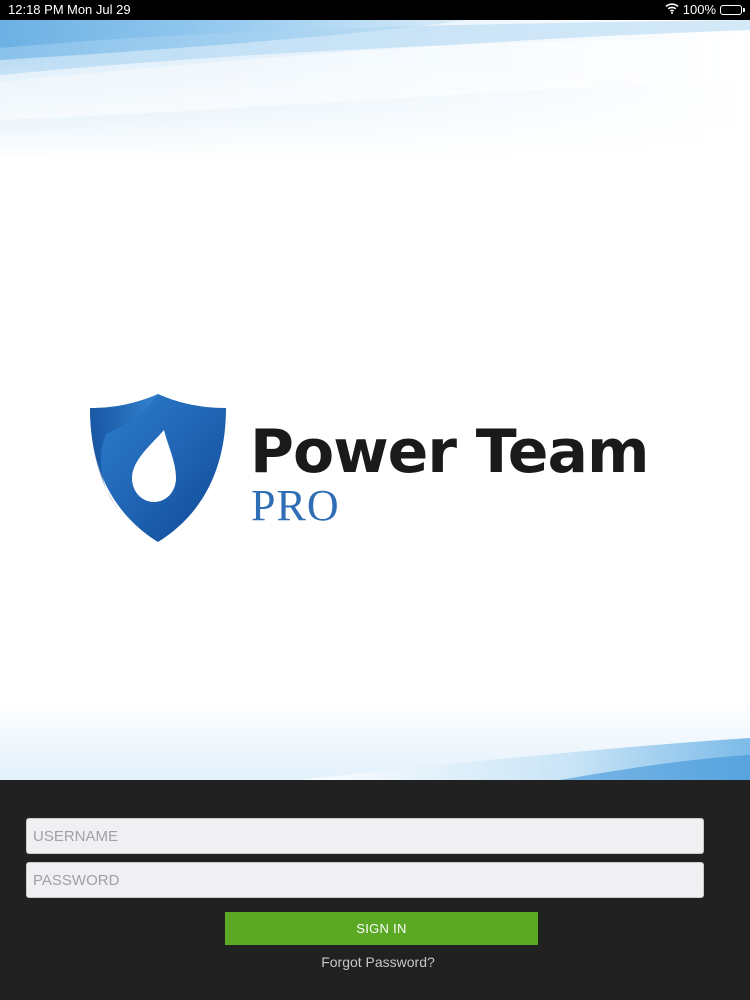  I want to click on top-decorative-wave, so click(375, 90).